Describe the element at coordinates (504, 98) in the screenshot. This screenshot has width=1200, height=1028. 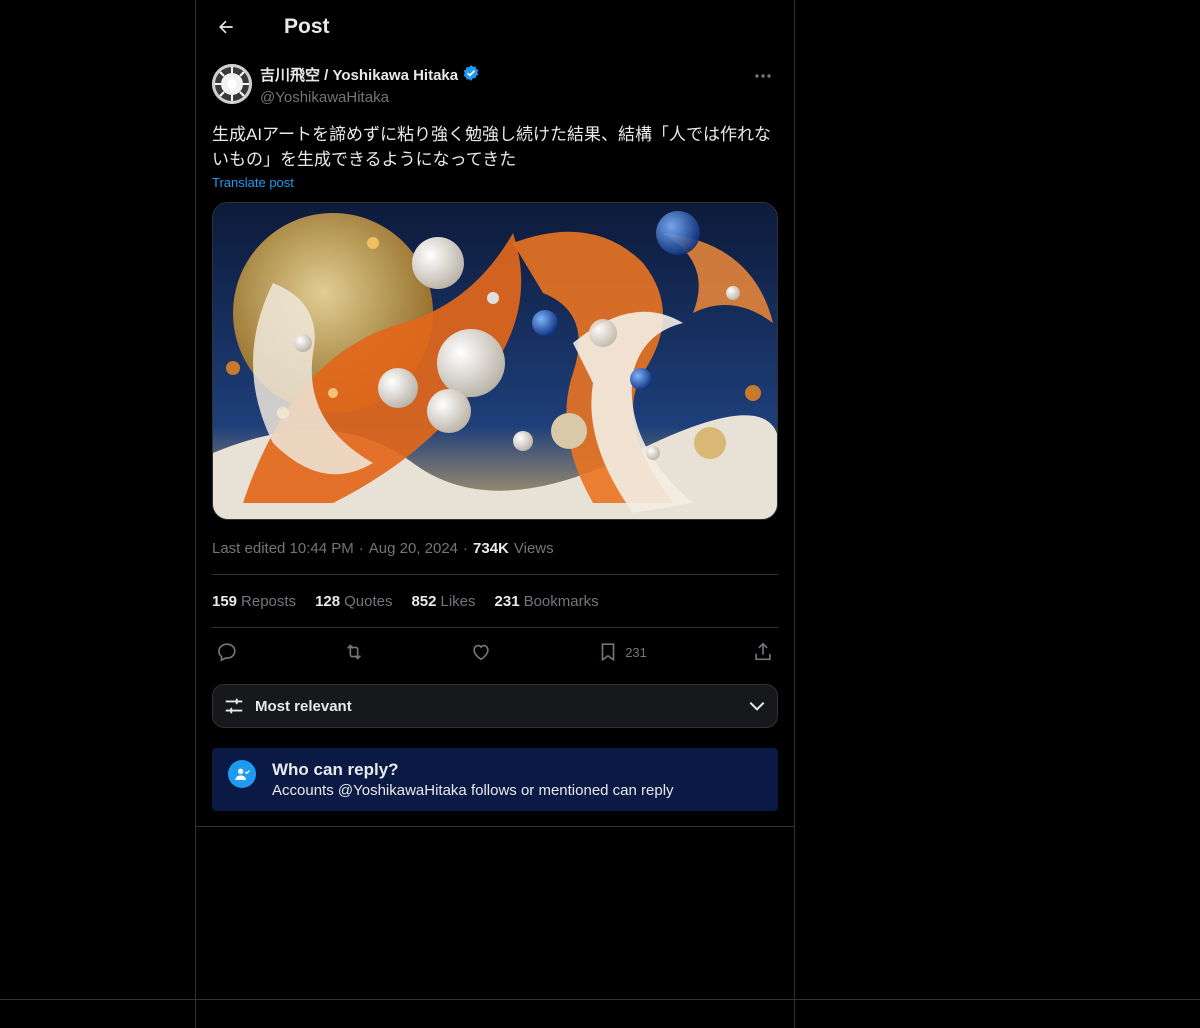
I see `author-handle: @YoshikawaHitaka` at that location.